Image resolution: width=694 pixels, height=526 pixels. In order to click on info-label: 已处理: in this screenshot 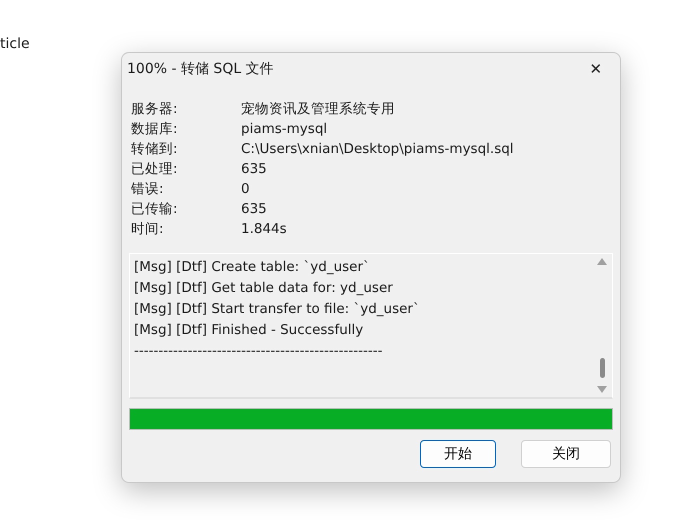, I will do `click(155, 169)`.